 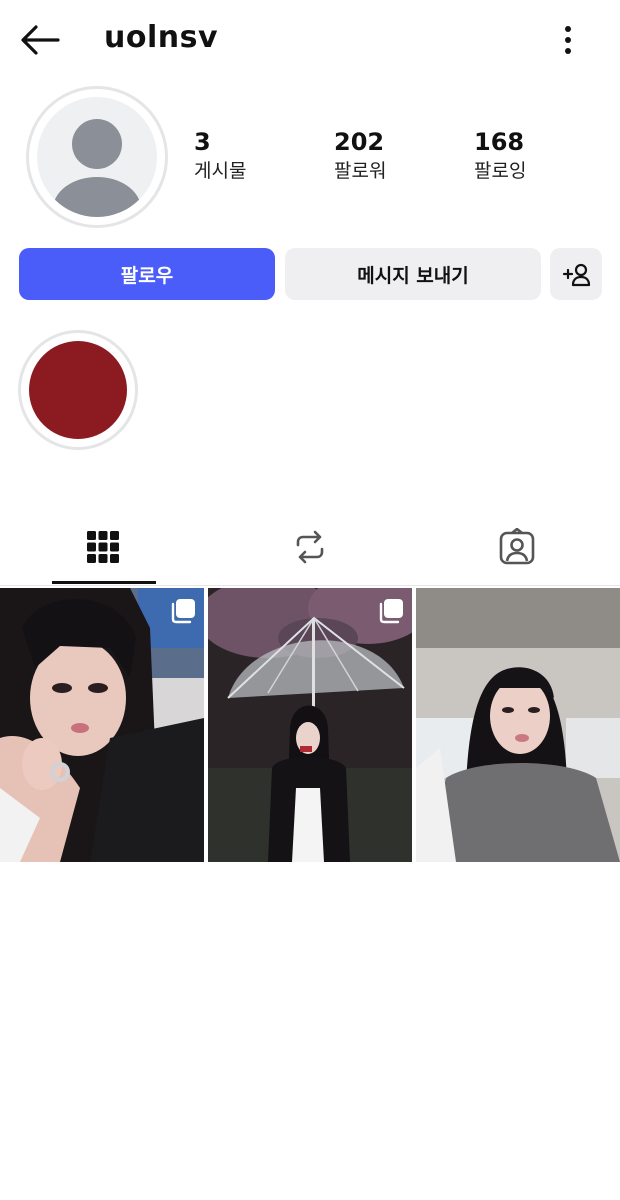 I want to click on followers-stat: 202 팔로워, so click(x=360, y=157).